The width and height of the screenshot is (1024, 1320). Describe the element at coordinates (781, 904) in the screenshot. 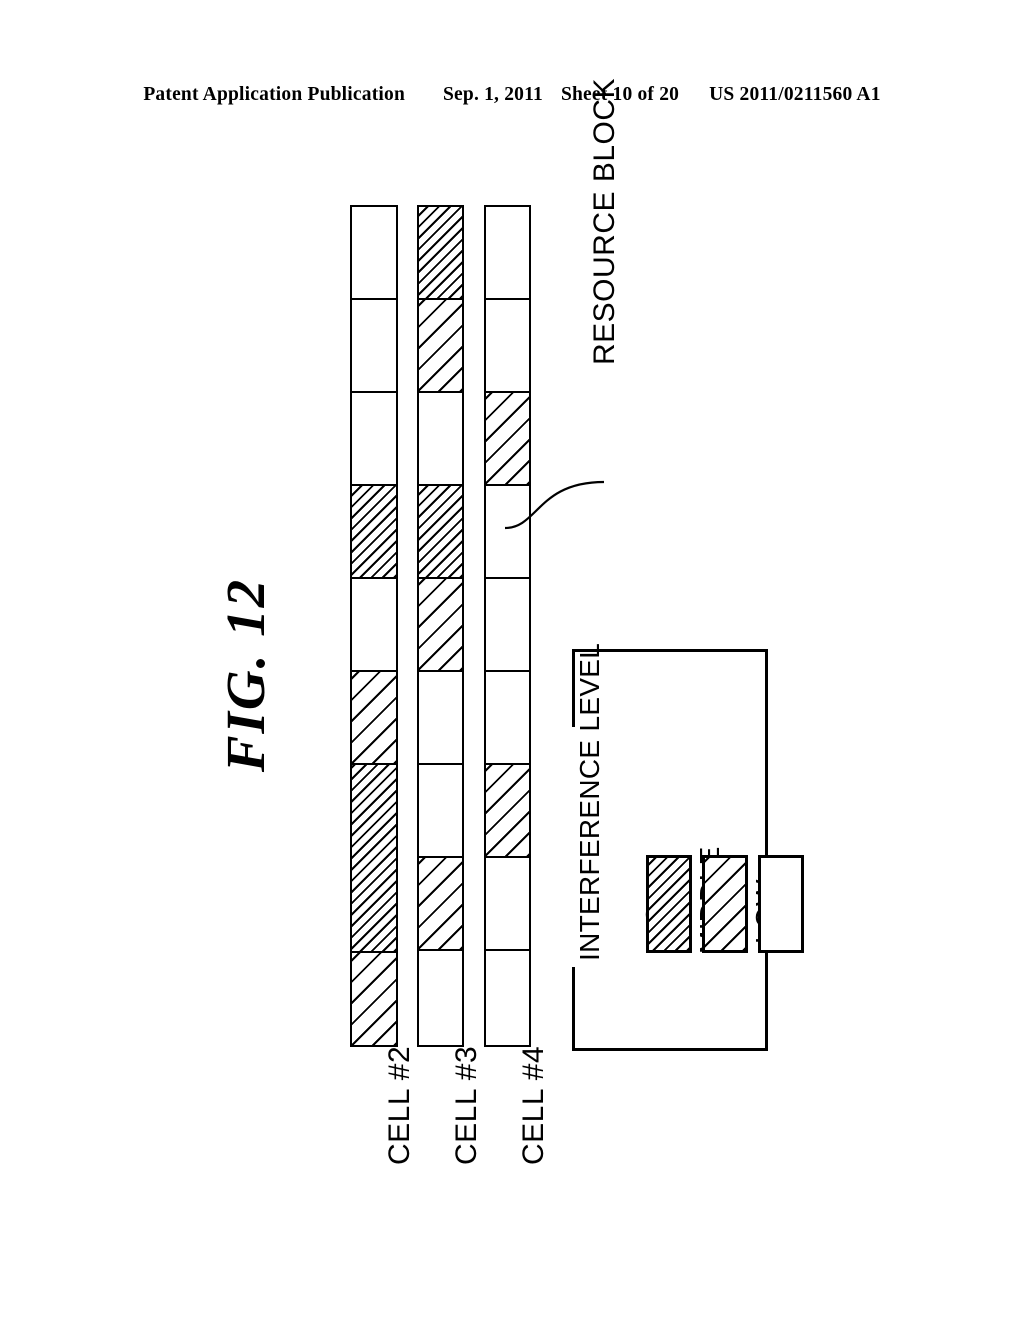

I see `legend-swatch-low` at that location.